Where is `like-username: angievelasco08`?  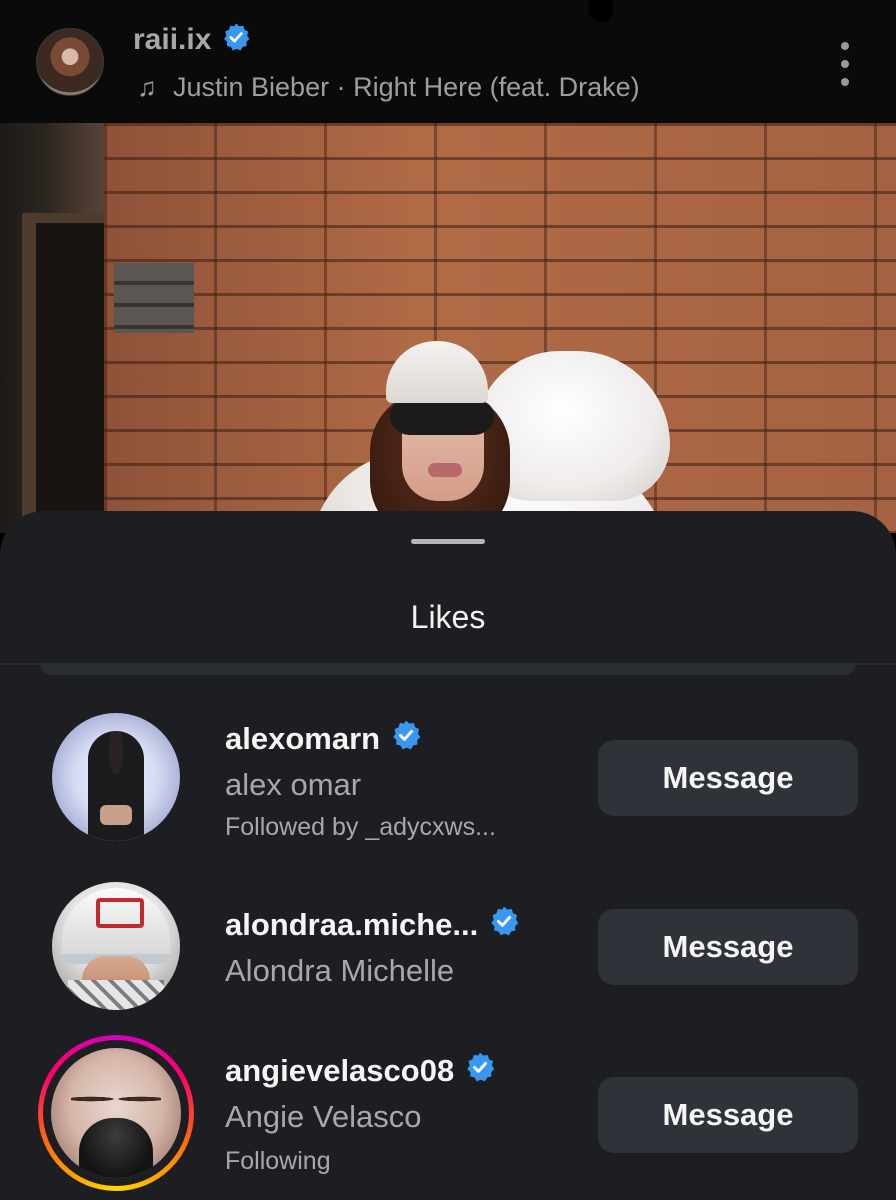
like-username: angievelasco08 is located at coordinates (360, 1071).